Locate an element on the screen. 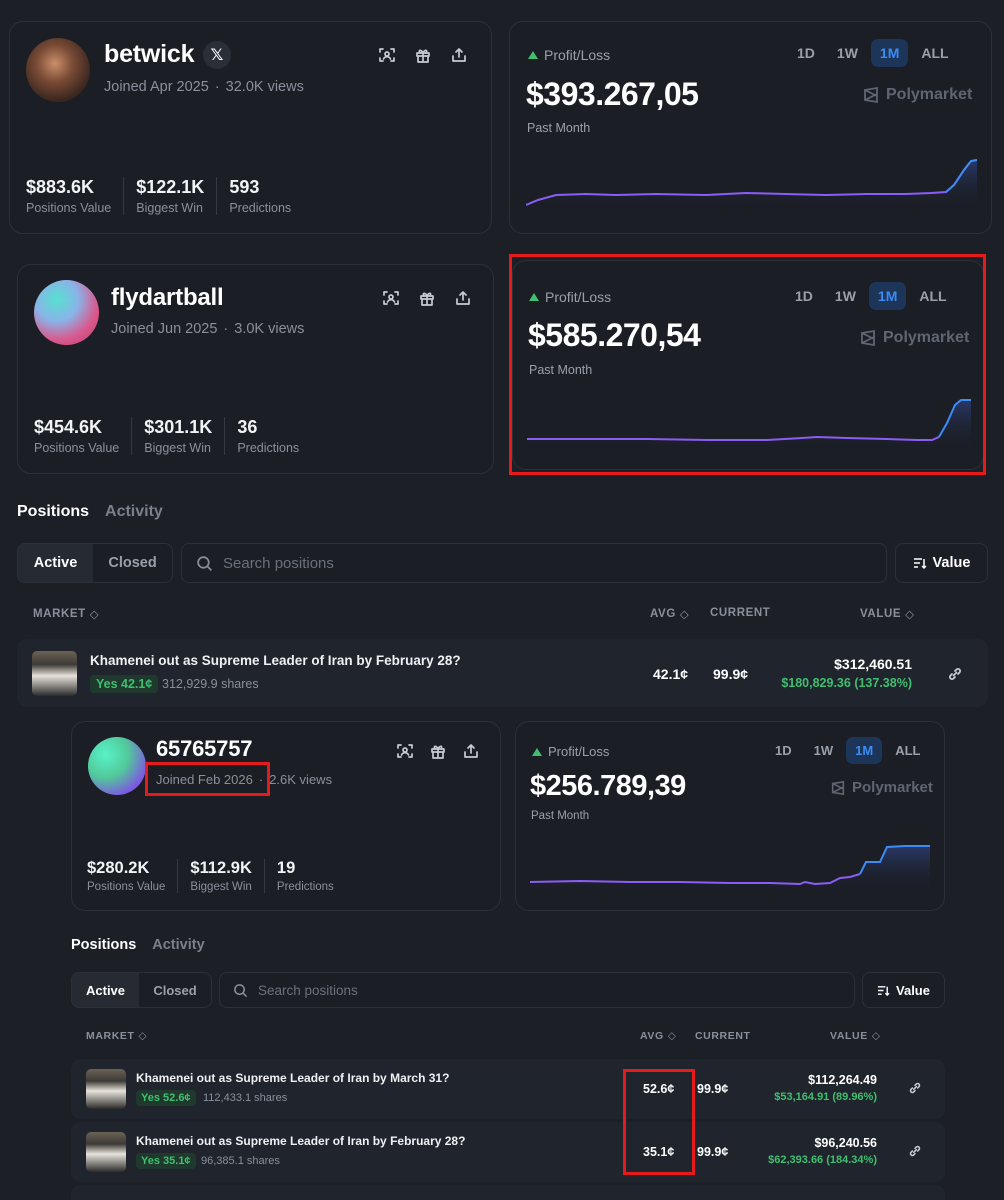 Image resolution: width=1004 pixels, height=1200 pixels. stat-predictions: 19 Predictions is located at coordinates (305, 876).